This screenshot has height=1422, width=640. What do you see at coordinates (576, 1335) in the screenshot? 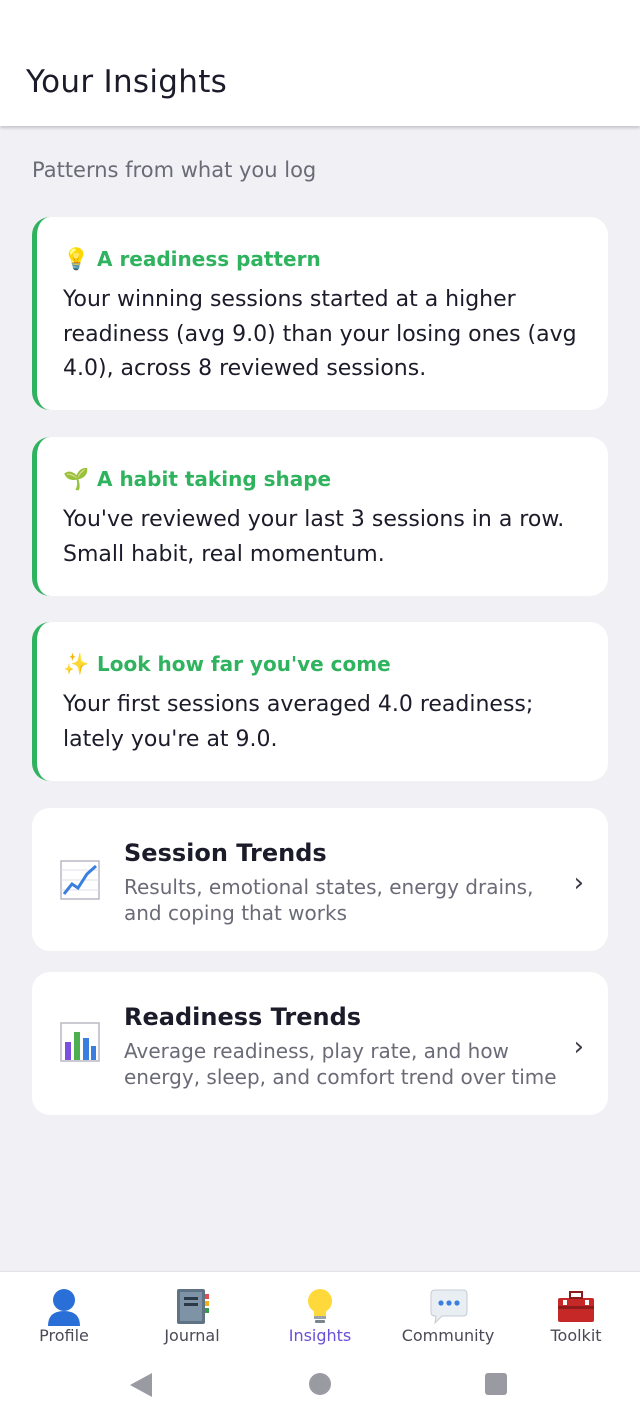
I see `tab-label: Toolkit` at bounding box center [576, 1335].